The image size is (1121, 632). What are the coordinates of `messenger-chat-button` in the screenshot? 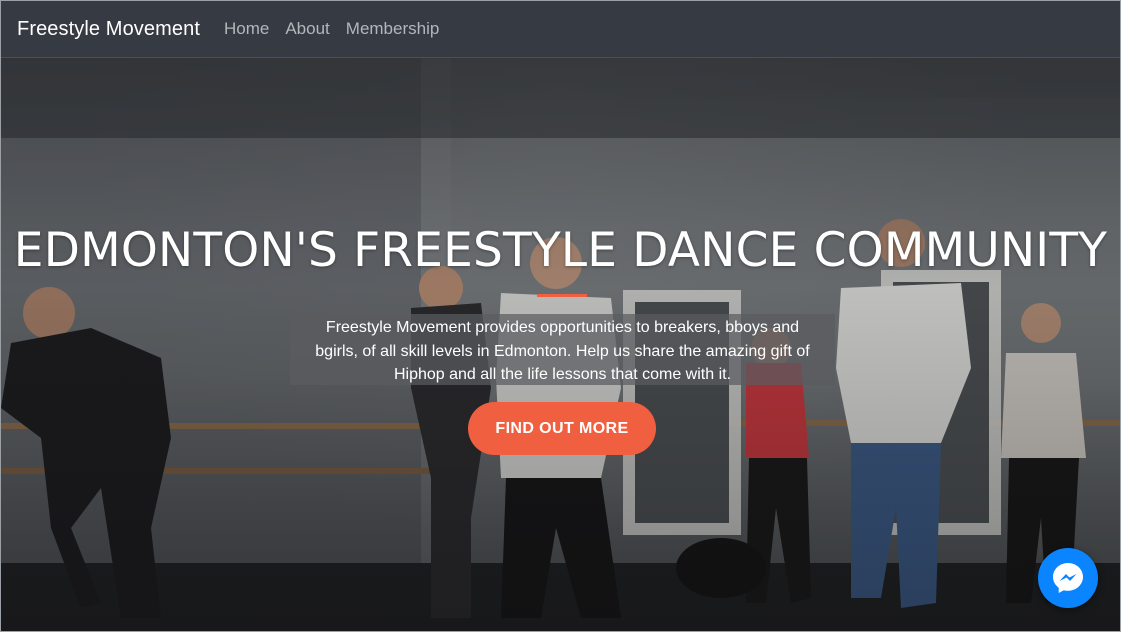 It's located at (1068, 578).